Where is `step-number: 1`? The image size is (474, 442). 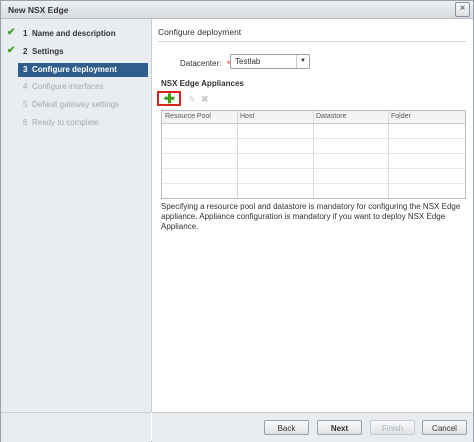
step-number: 1 is located at coordinates (25, 33).